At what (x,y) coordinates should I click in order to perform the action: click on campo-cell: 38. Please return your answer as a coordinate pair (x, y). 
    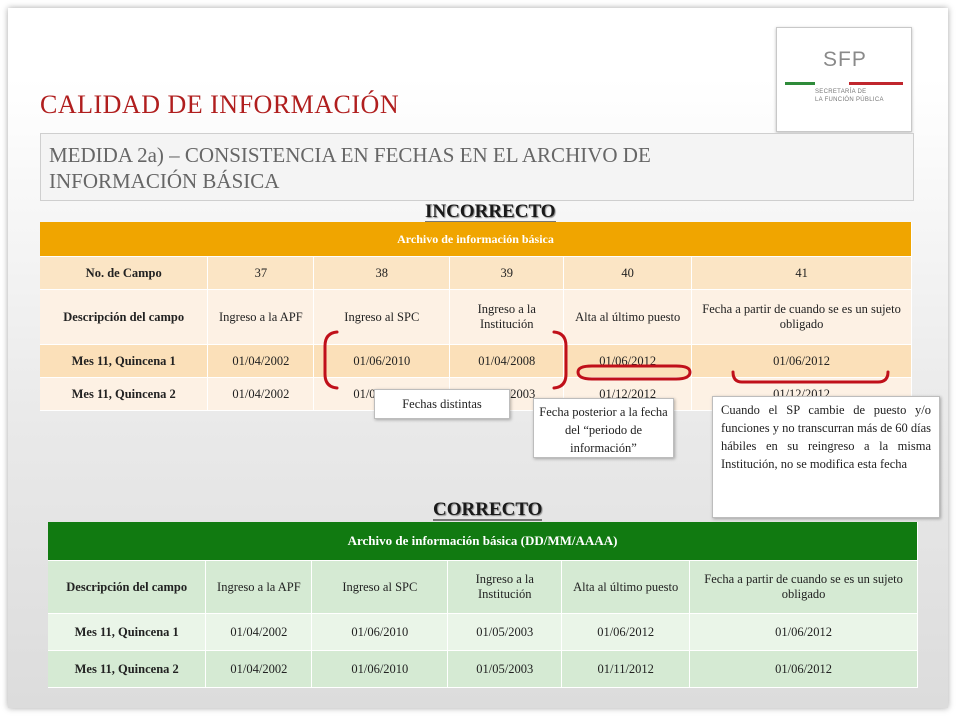
    Looking at the image, I should click on (382, 273).